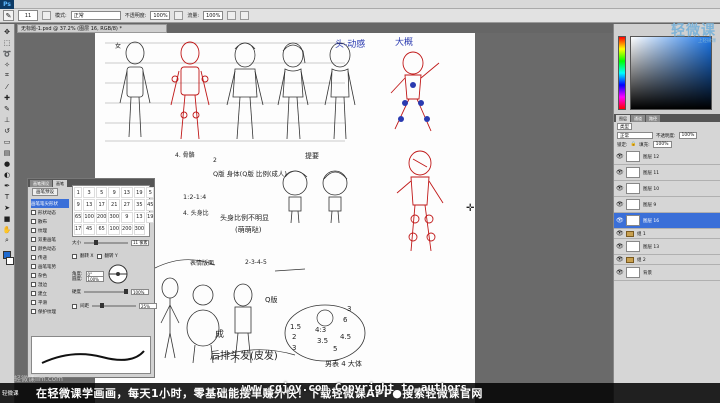 The image size is (720, 403). What do you see at coordinates (46, 15) in the screenshot?
I see `brush-panel-toggle-icon` at bounding box center [46, 15].